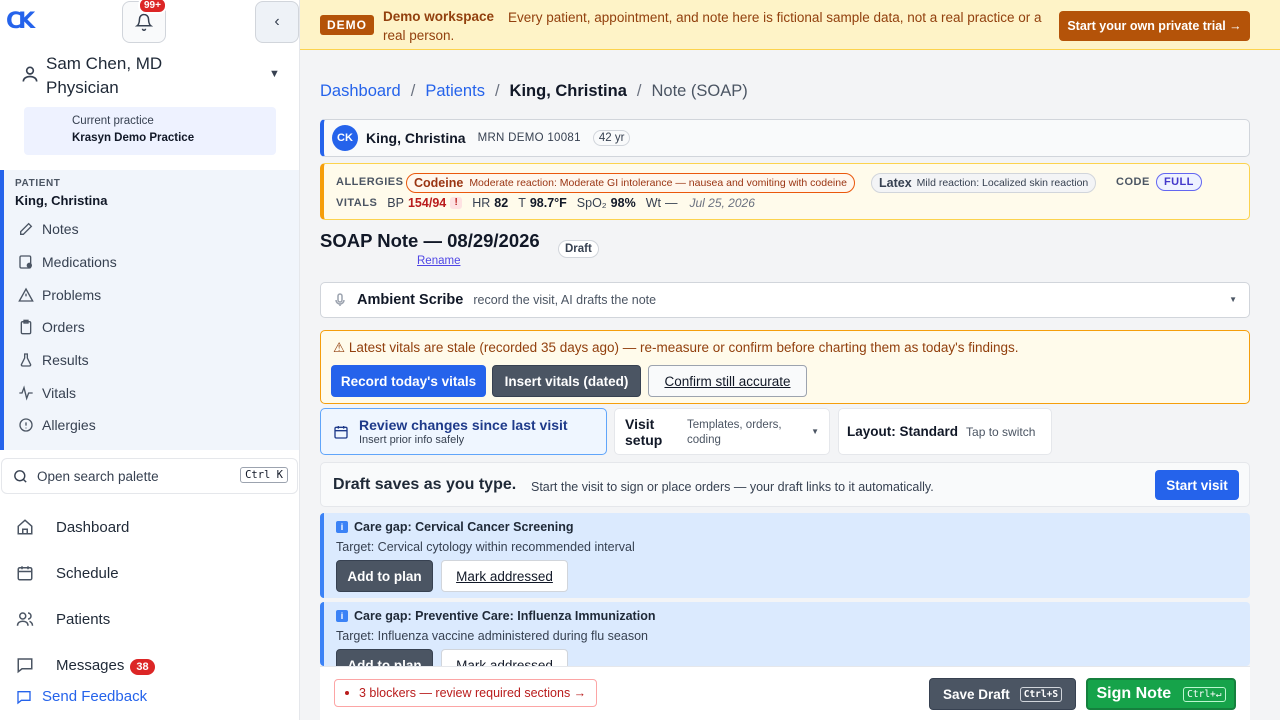  Describe the element at coordinates (1001, 431) in the screenshot. I see `layout-subtitle: Tap to switch` at that location.